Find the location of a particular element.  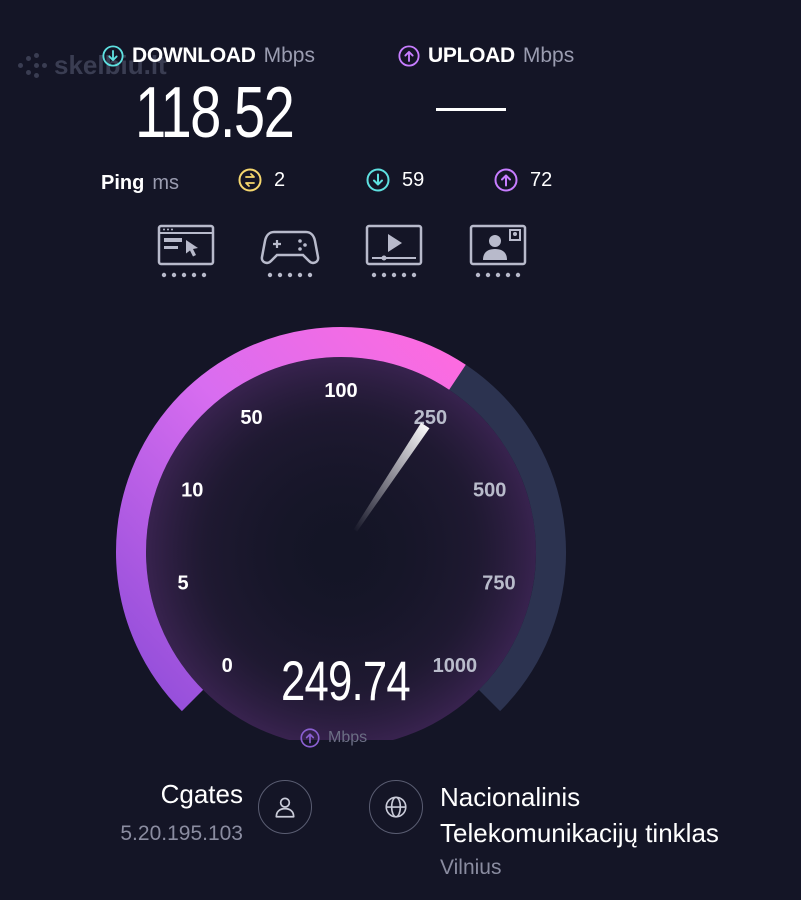

app-rating-web-browsing is located at coordinates (186, 254).